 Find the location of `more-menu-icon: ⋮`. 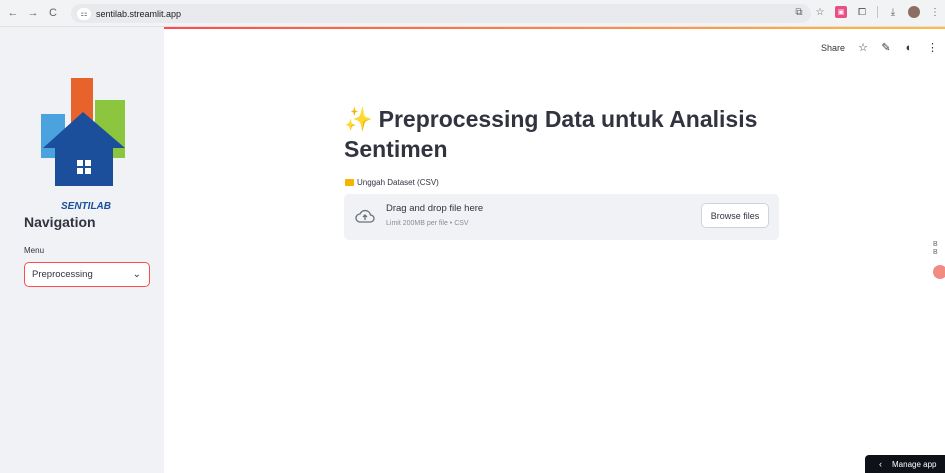

more-menu-icon: ⋮ is located at coordinates (932, 47).